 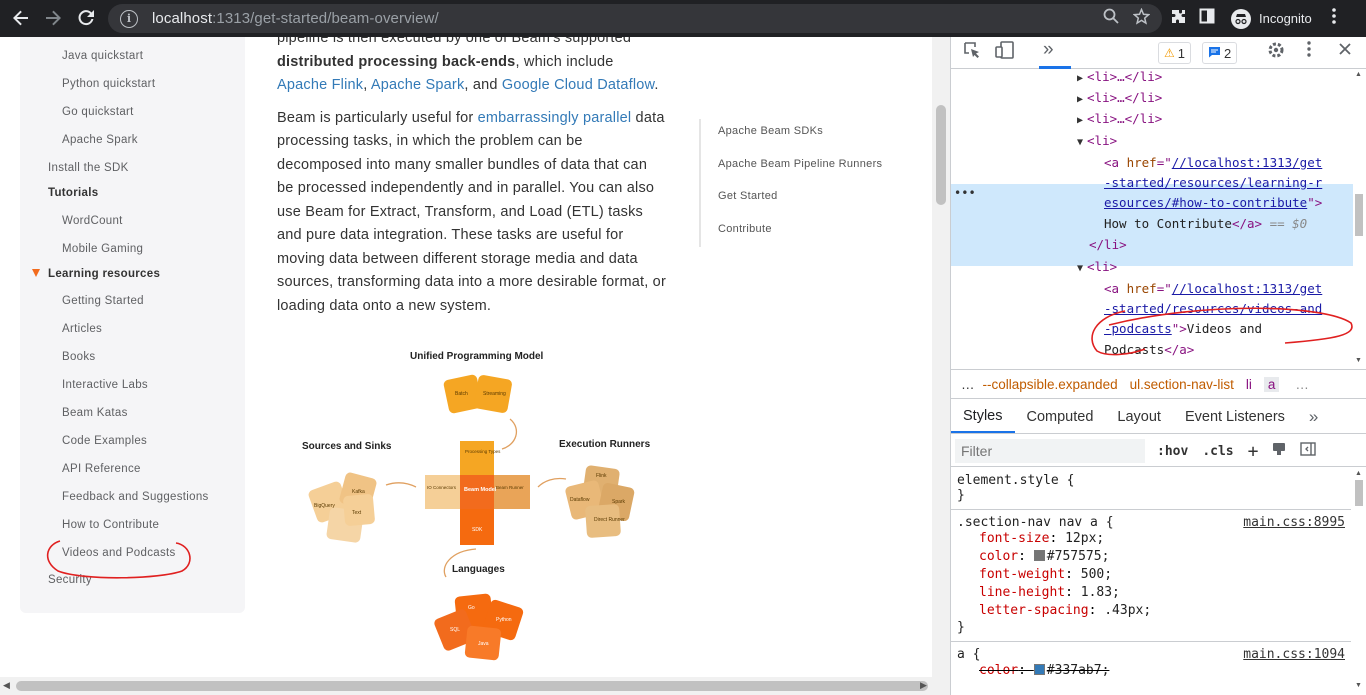 What do you see at coordinates (1139, 416) in the screenshot?
I see `tab-layout: Layout` at bounding box center [1139, 416].